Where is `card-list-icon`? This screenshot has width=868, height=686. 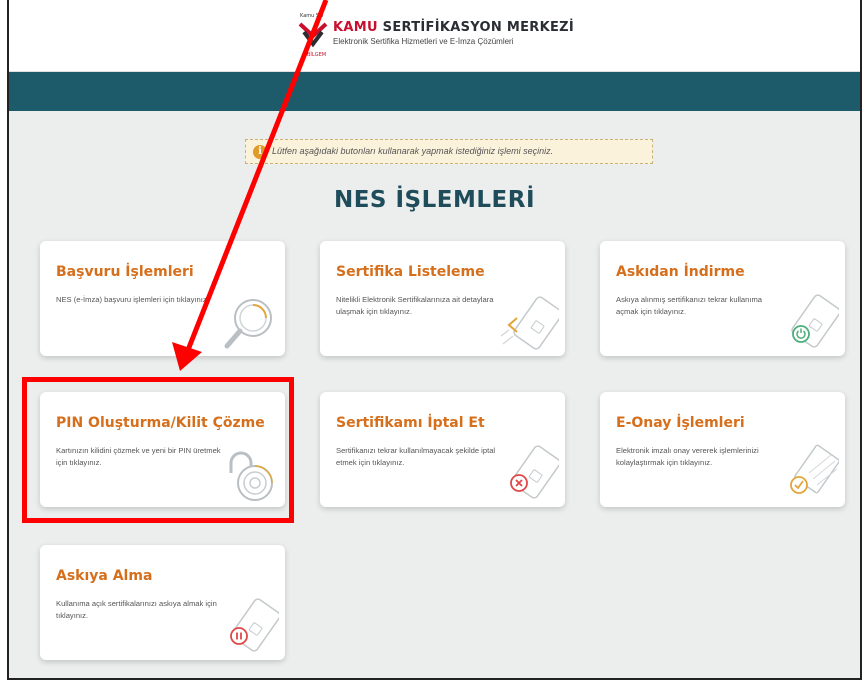 card-list-icon is located at coordinates (529, 323).